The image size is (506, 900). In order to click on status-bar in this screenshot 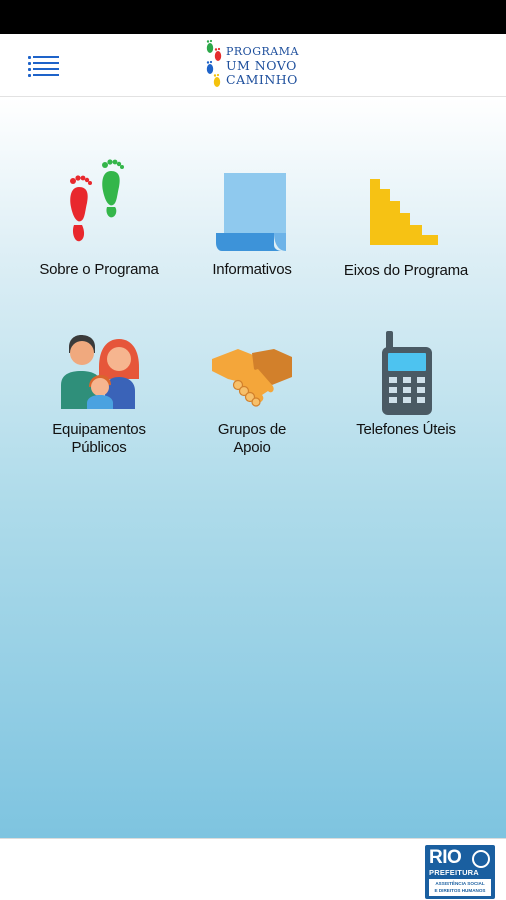, I will do `click(253, 17)`.